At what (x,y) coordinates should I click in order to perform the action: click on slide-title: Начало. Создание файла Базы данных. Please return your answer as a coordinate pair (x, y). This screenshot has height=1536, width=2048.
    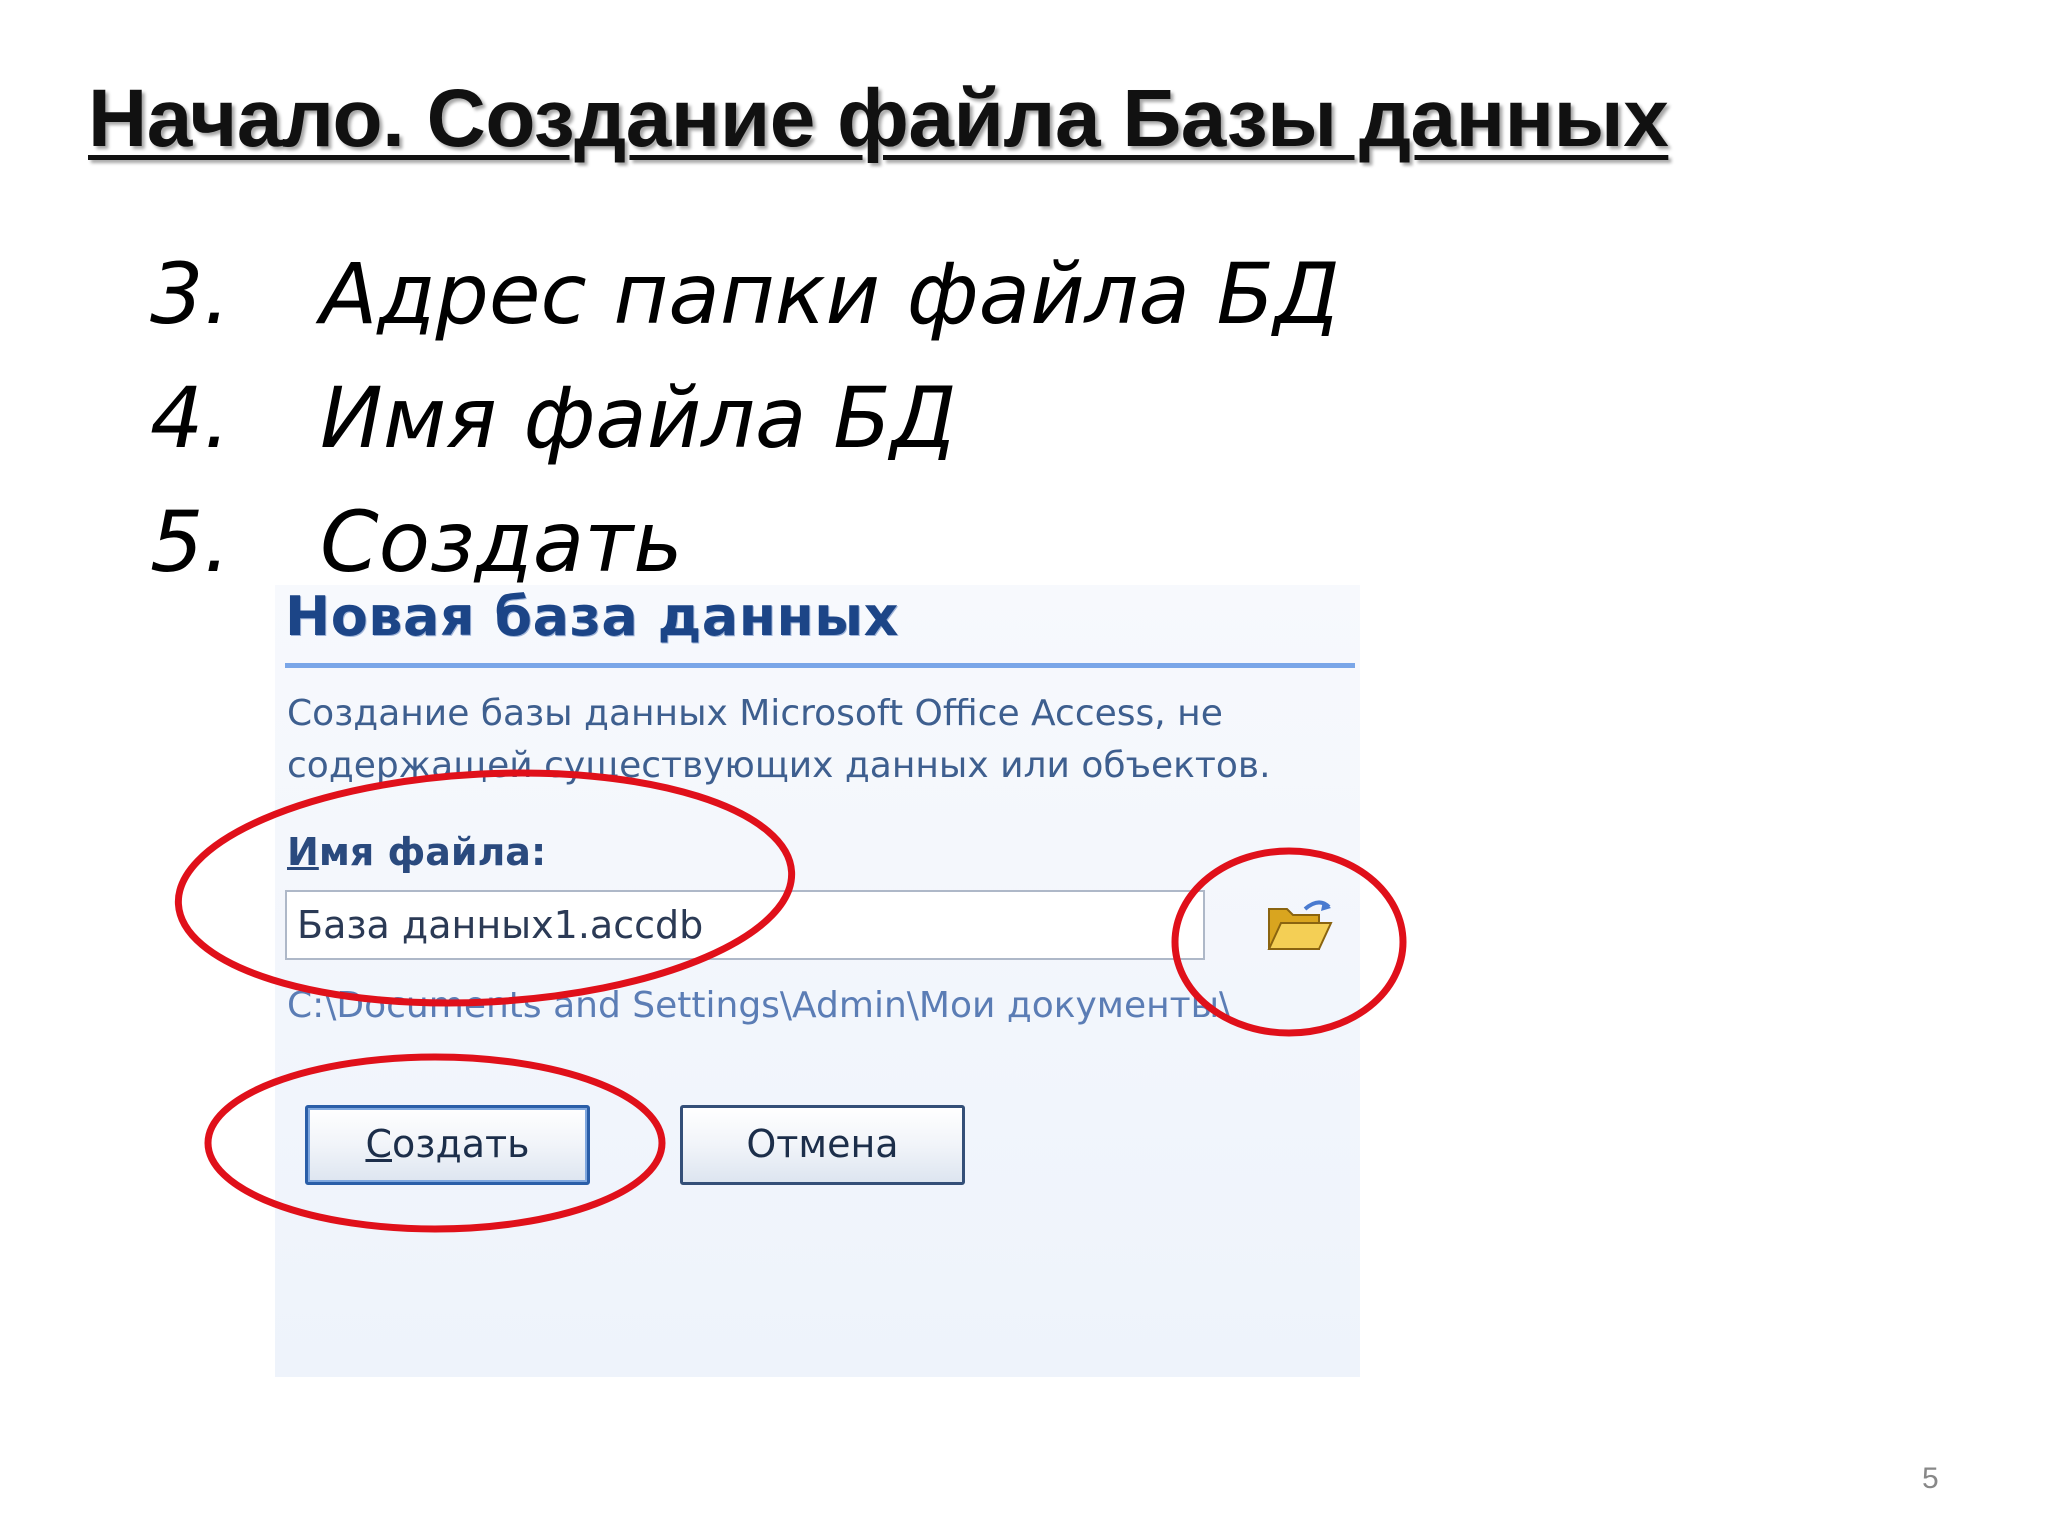
    Looking at the image, I should click on (878, 118).